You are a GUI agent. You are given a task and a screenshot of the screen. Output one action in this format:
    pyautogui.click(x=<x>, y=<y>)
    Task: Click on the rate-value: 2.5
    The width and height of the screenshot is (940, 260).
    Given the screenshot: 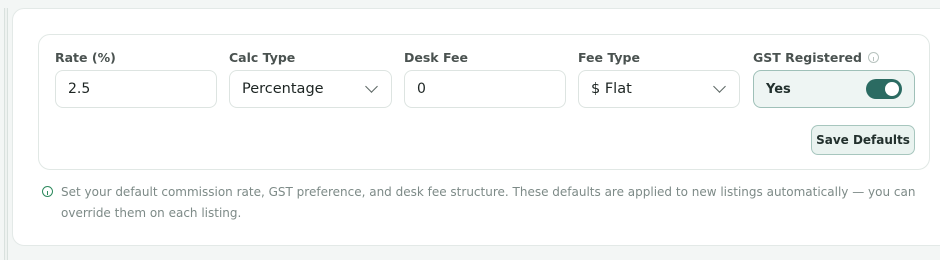 What is the action you would take?
    pyautogui.click(x=79, y=89)
    